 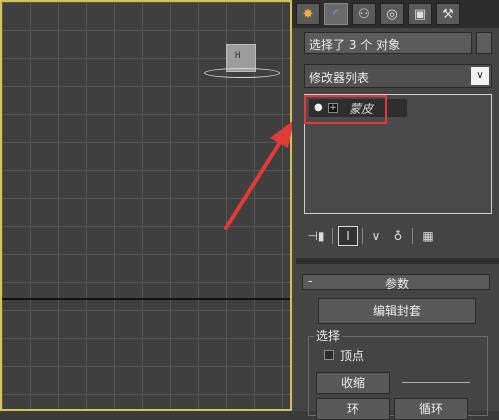 I want to click on utilities-icon: ⚒, so click(x=448, y=14).